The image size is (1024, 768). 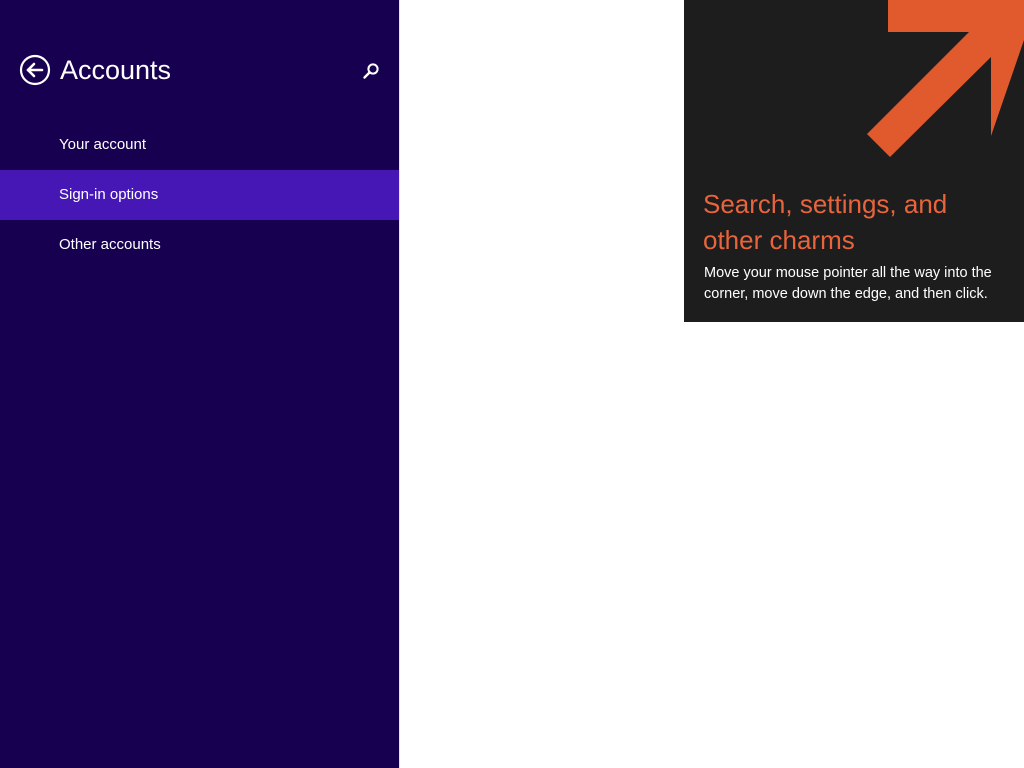 I want to click on sidebar-item-sign-in-options: Sign-in options, so click(x=199, y=195).